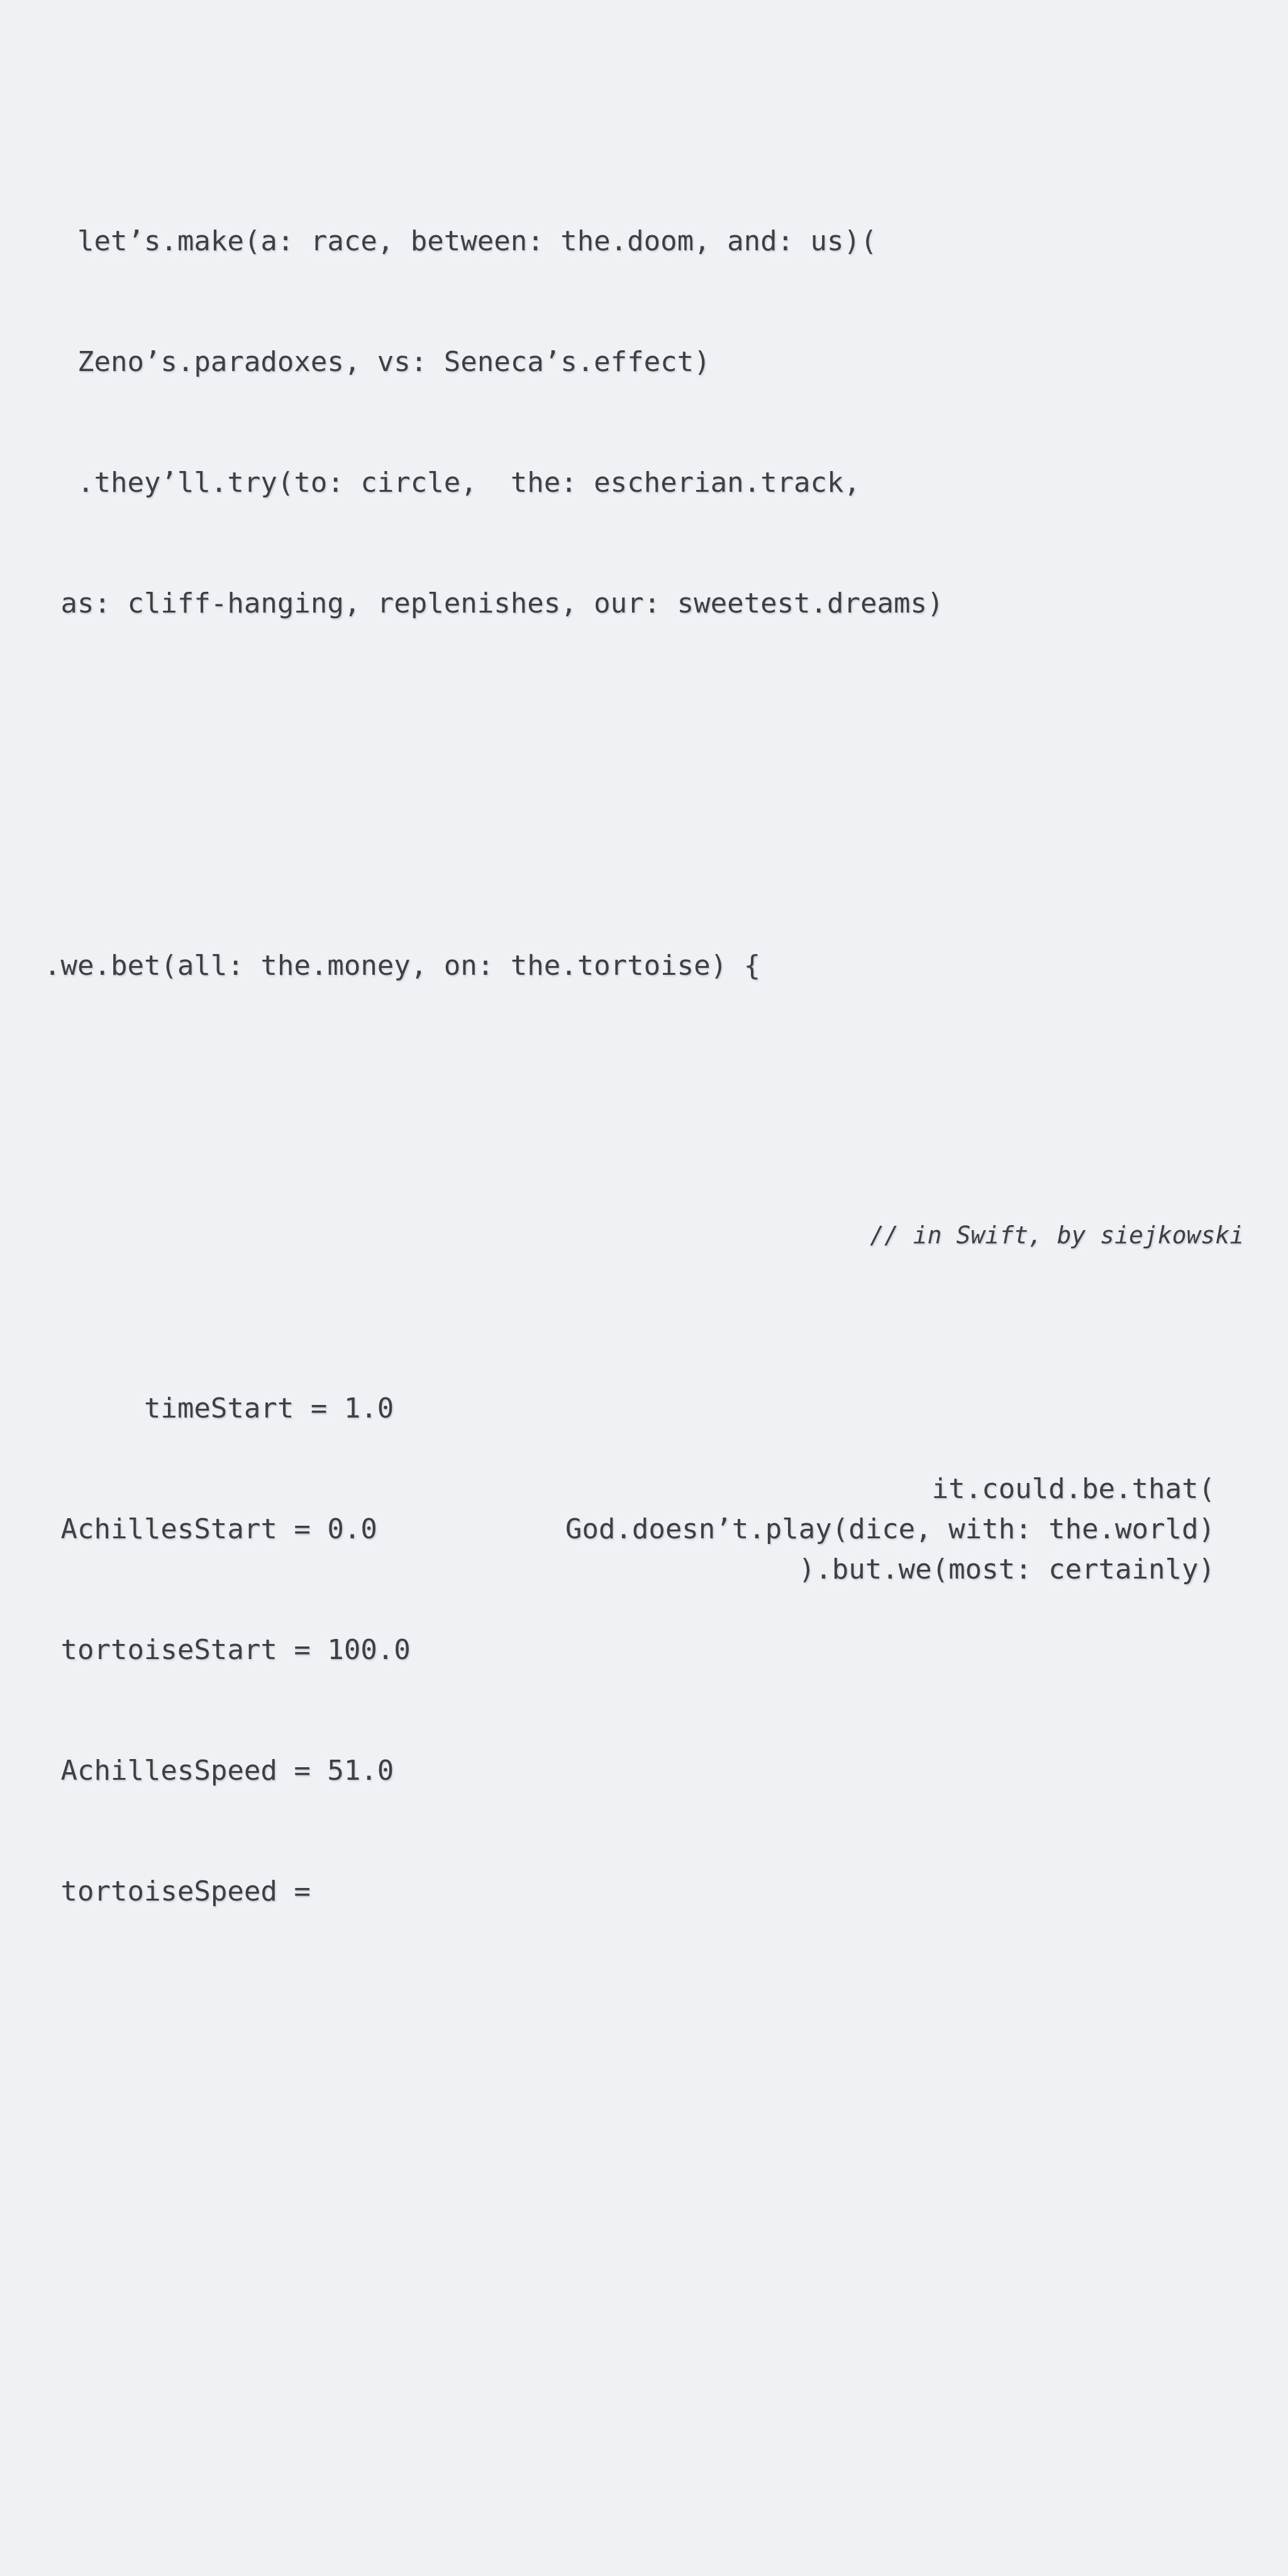 This screenshot has height=2576, width=1288. Describe the element at coordinates (177, 1891) in the screenshot. I see `poem-line-decl-tortoisespeed: tortoiseSpeed =` at that location.